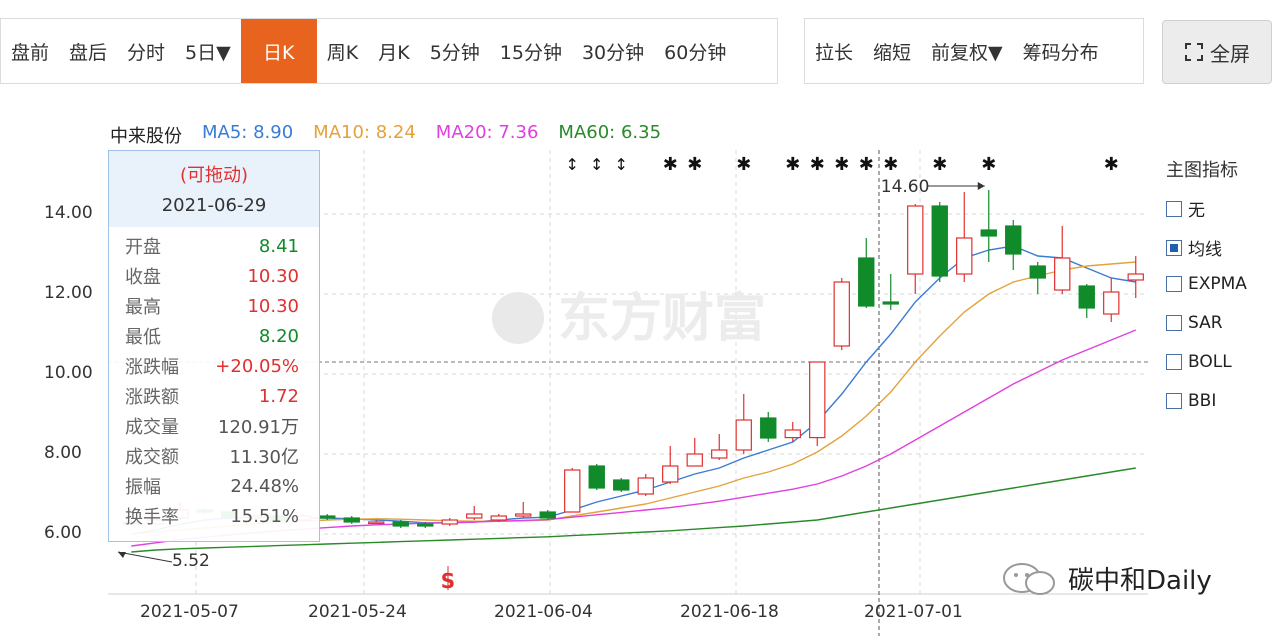  Describe the element at coordinates (143, 247) in the screenshot. I see `tooltip-label: 开盘` at that location.